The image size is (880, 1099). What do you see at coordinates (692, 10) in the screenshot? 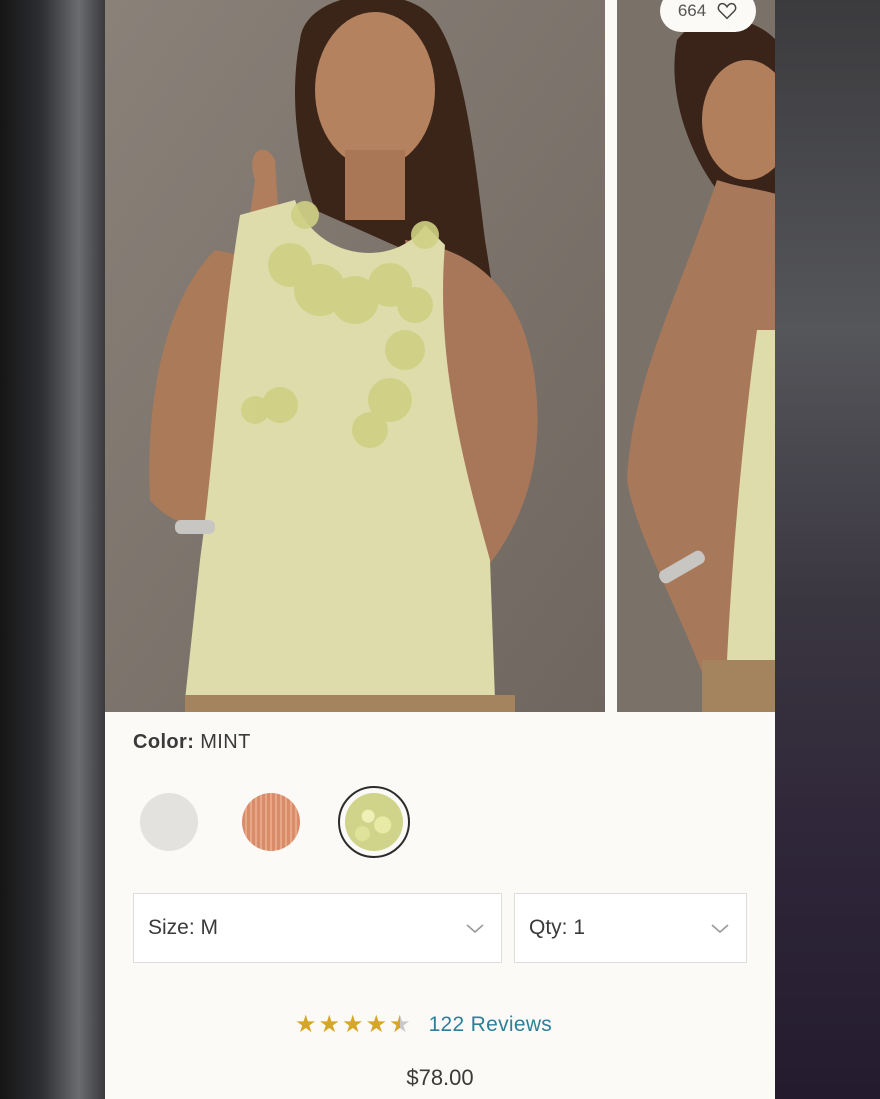
I see `favorites-count: 664` at bounding box center [692, 10].